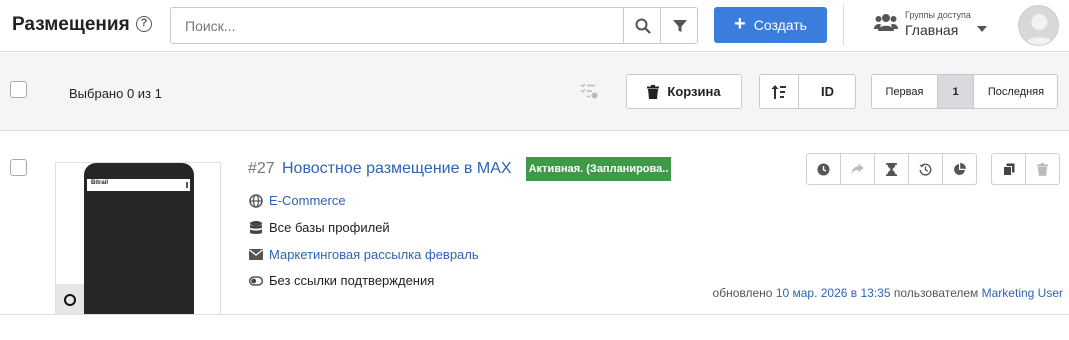  Describe the element at coordinates (256, 255) in the screenshot. I see `envelope-icon` at that location.